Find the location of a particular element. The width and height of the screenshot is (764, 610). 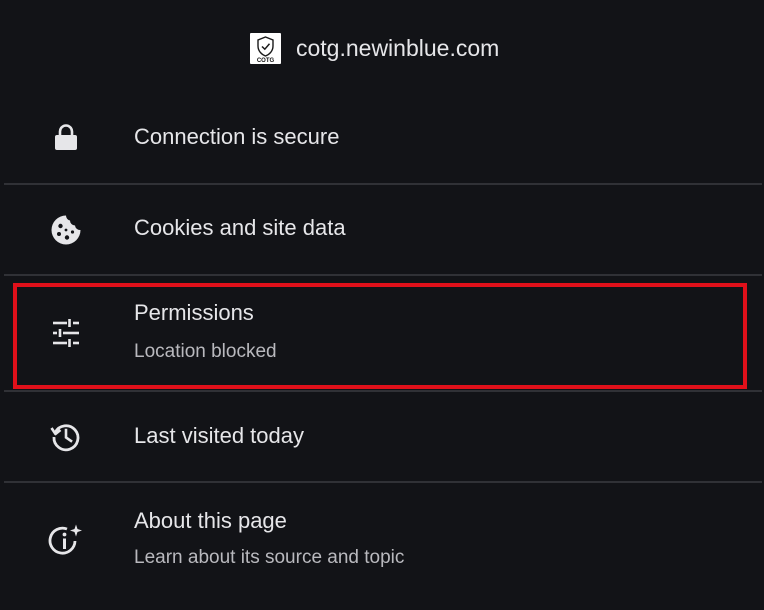

info-sparkle-icon is located at coordinates (66, 540).